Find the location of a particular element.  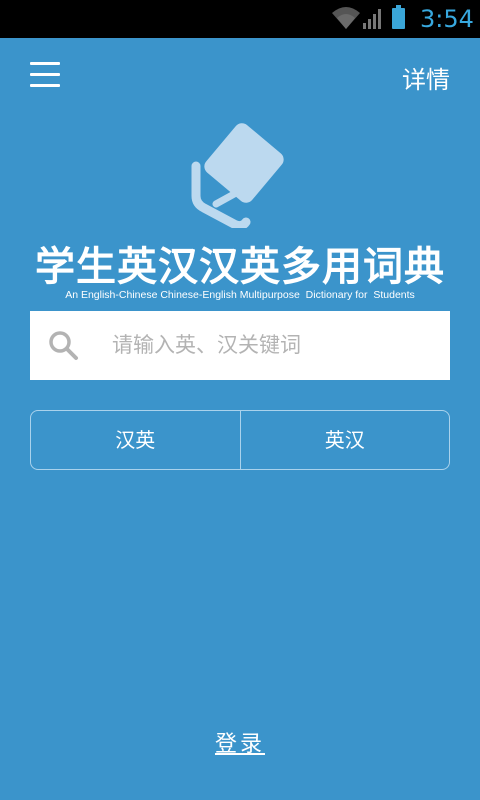

signal-icon is located at coordinates (372, 19).